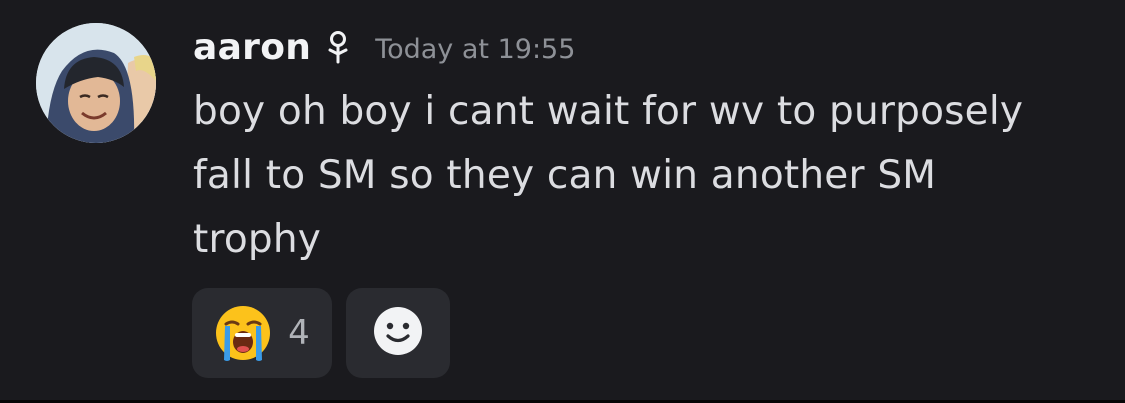 The width and height of the screenshot is (1125, 403). Describe the element at coordinates (475, 49) in the screenshot. I see `timestamp: Today at 19:55` at that location.